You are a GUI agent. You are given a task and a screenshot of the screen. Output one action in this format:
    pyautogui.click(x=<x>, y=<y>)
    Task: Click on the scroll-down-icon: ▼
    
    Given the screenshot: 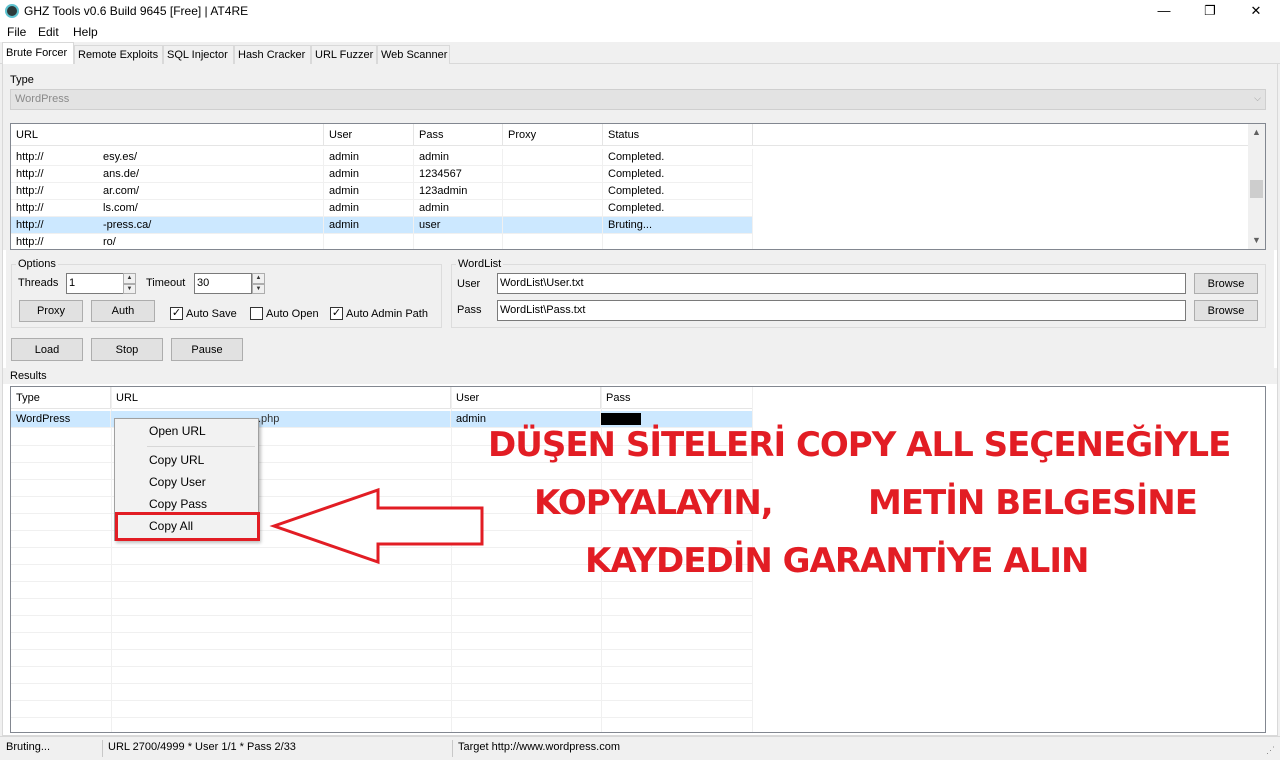 What is the action you would take?
    pyautogui.click(x=1256, y=240)
    